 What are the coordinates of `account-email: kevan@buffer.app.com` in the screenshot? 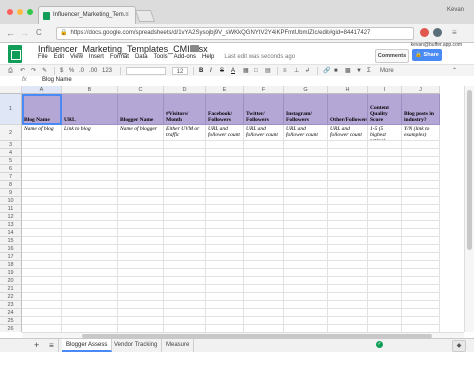 It's located at (436, 45).